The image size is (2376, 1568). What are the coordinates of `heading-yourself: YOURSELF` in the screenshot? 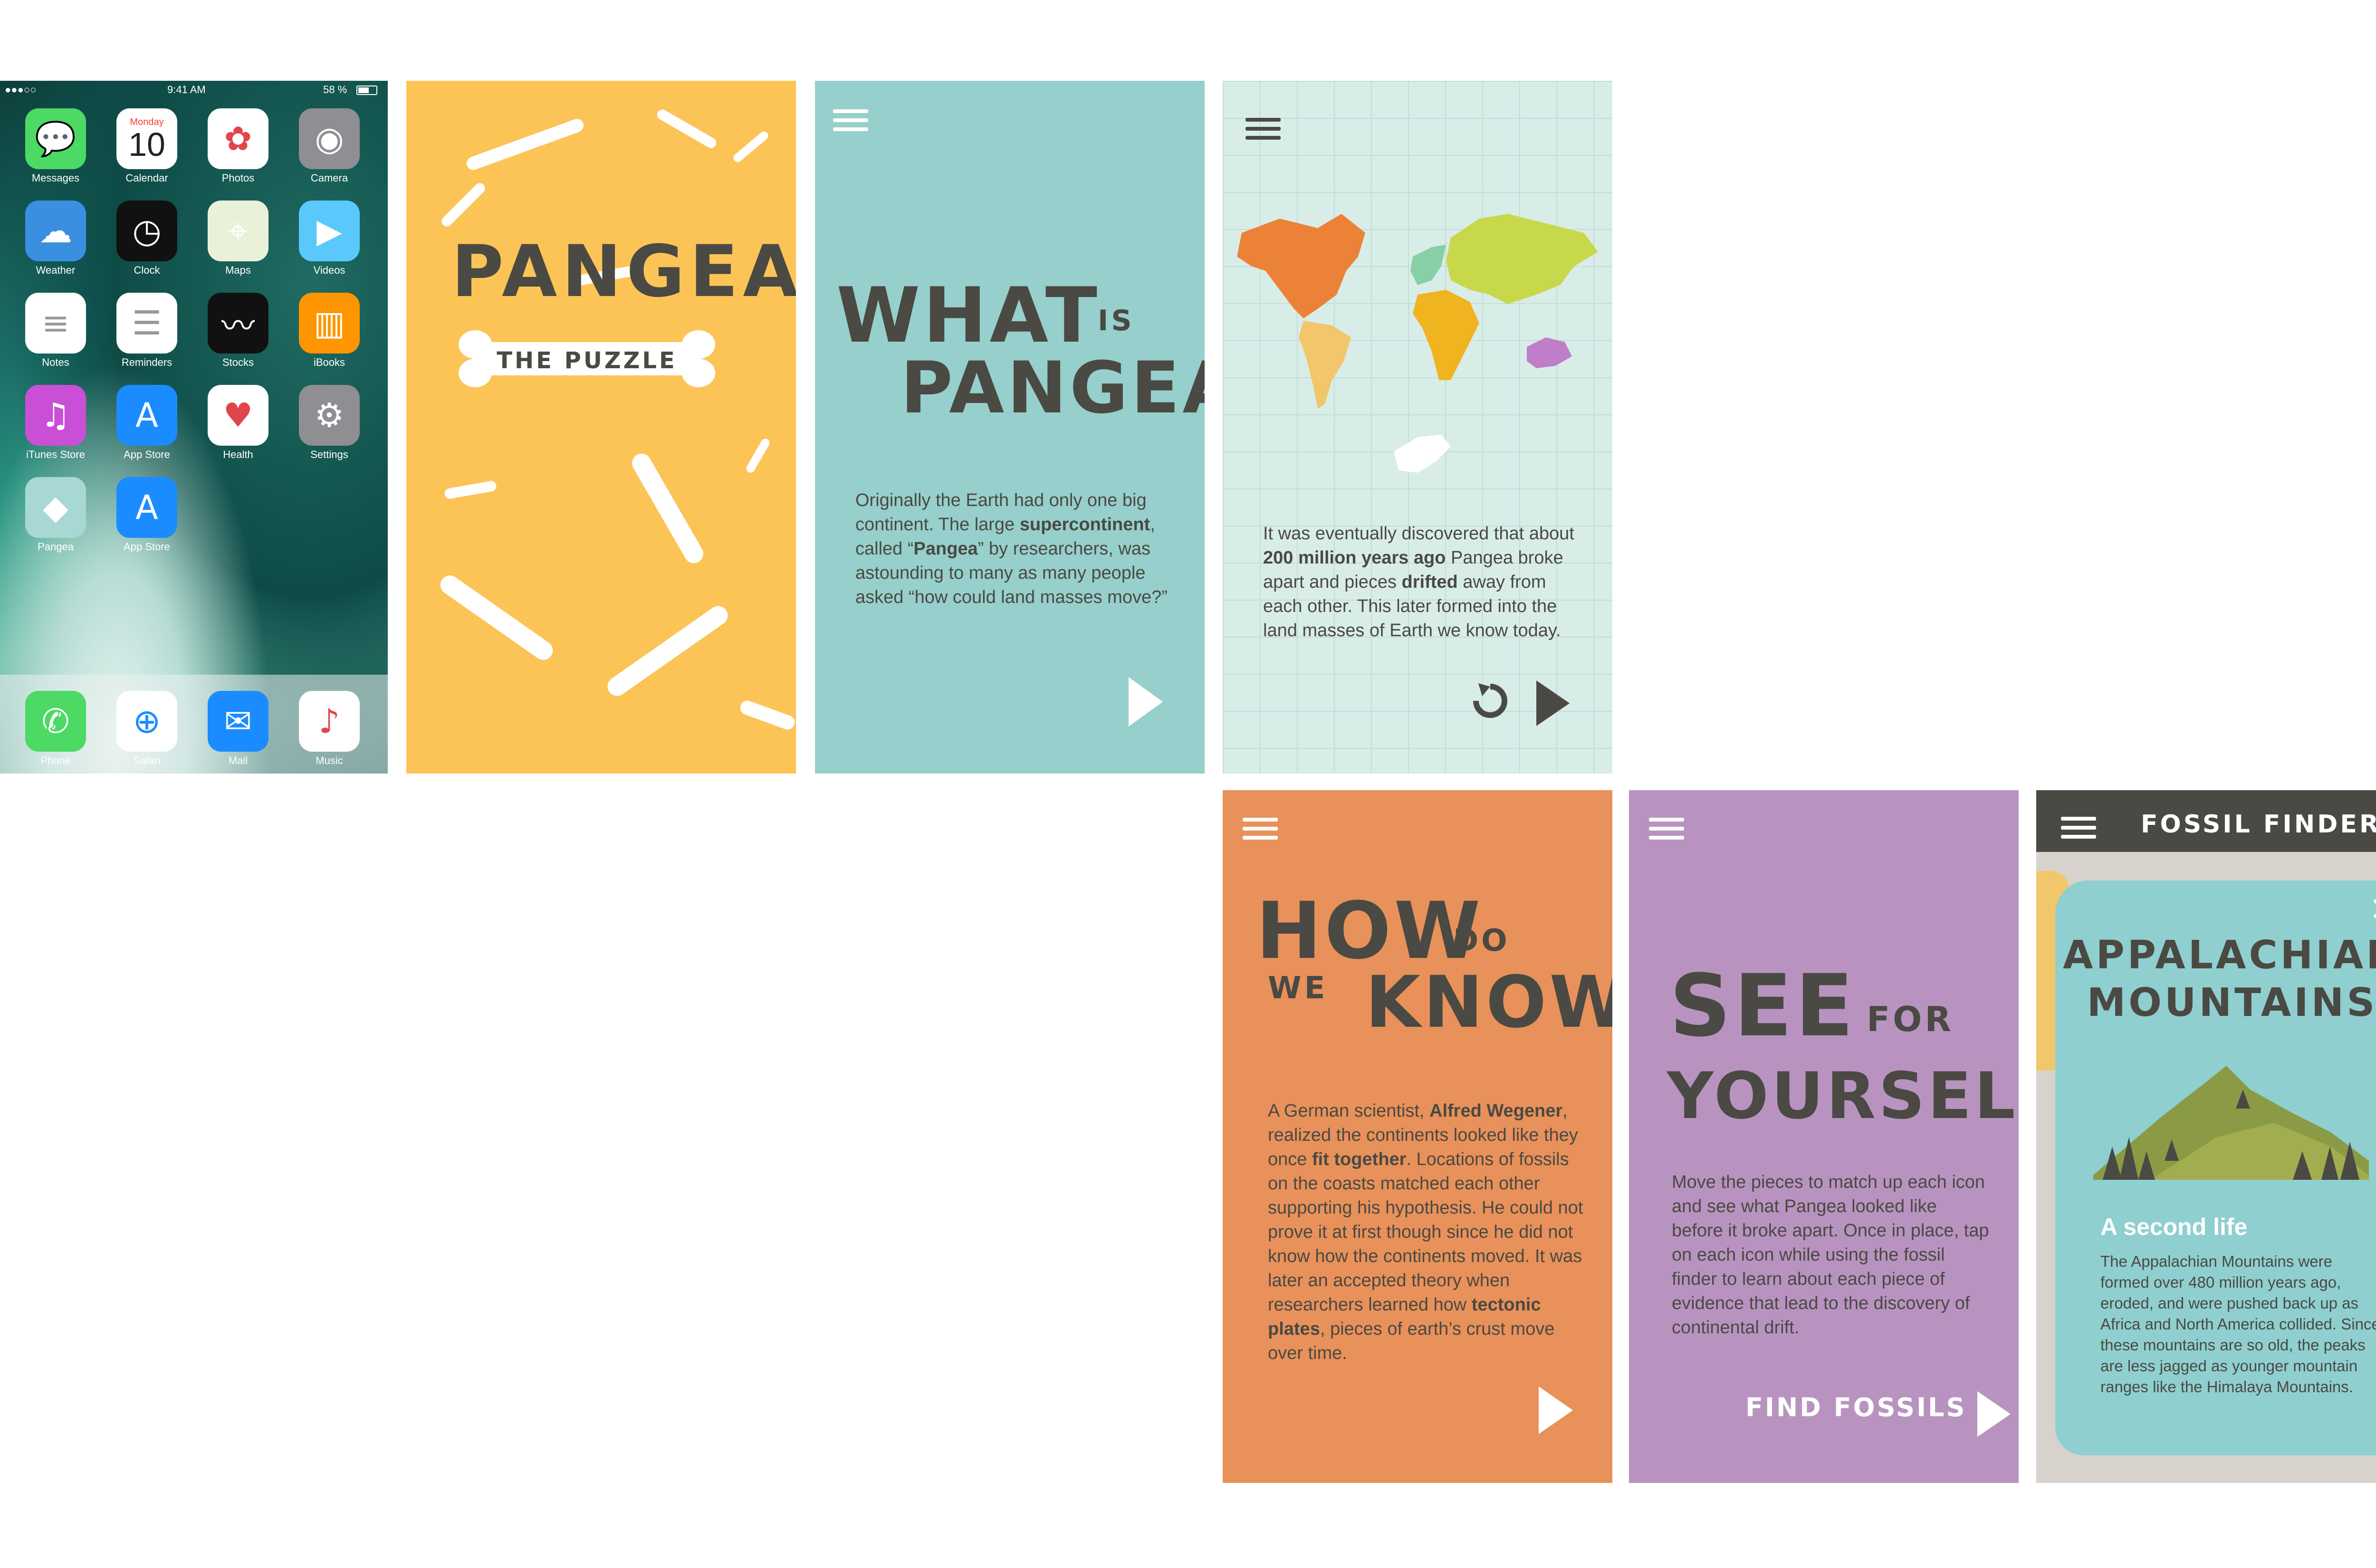 It's located at (1843, 1096).